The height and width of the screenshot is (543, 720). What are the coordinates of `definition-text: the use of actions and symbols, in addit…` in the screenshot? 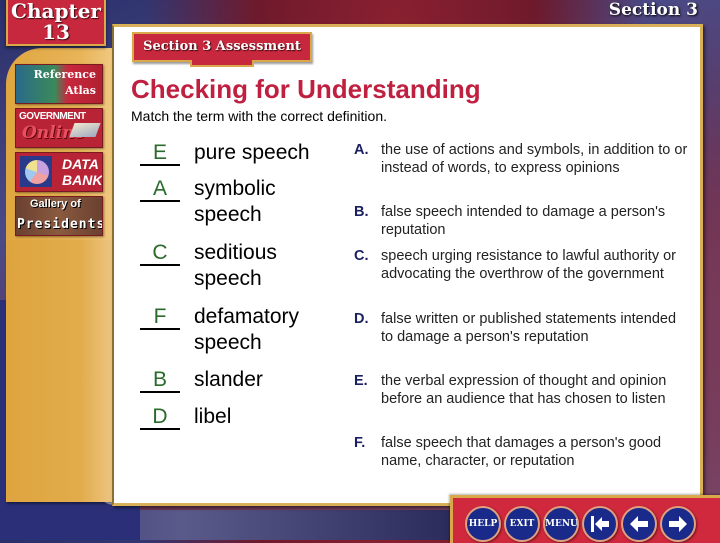 It's located at (534, 159).